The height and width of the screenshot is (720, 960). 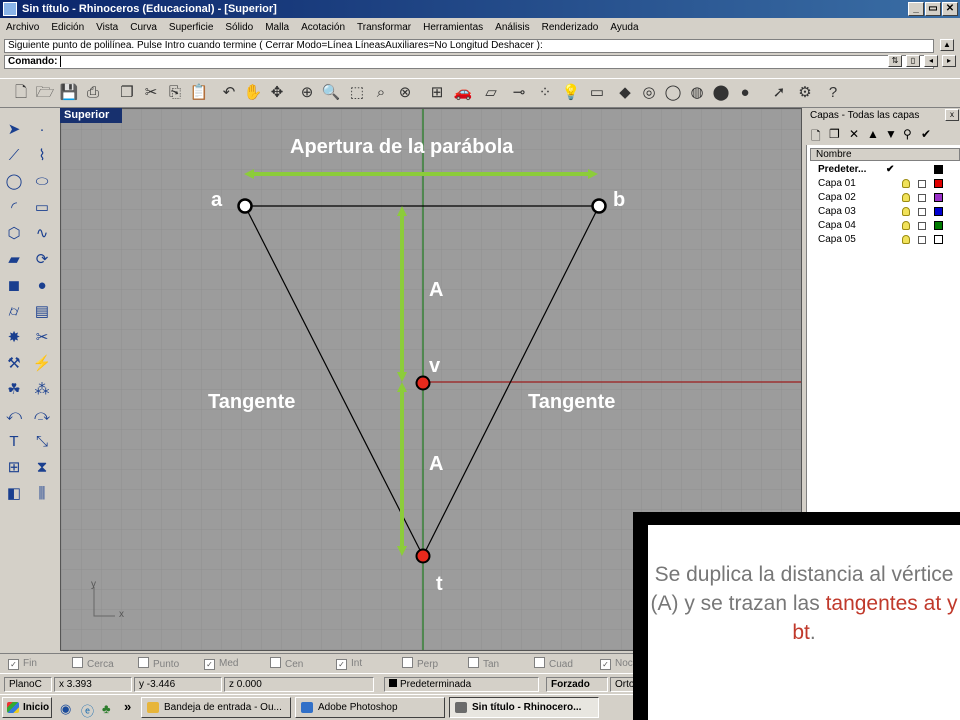 I want to click on layer-row-capa01: Capa 01, so click(x=885, y=184).